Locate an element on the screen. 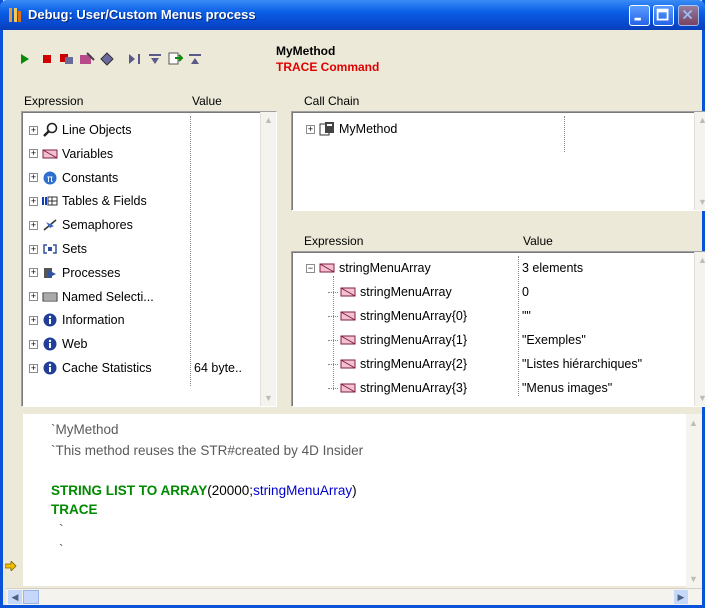 The width and height of the screenshot is (705, 608). watch-scrollbar: ▲ ▼ is located at coordinates (699, 329).